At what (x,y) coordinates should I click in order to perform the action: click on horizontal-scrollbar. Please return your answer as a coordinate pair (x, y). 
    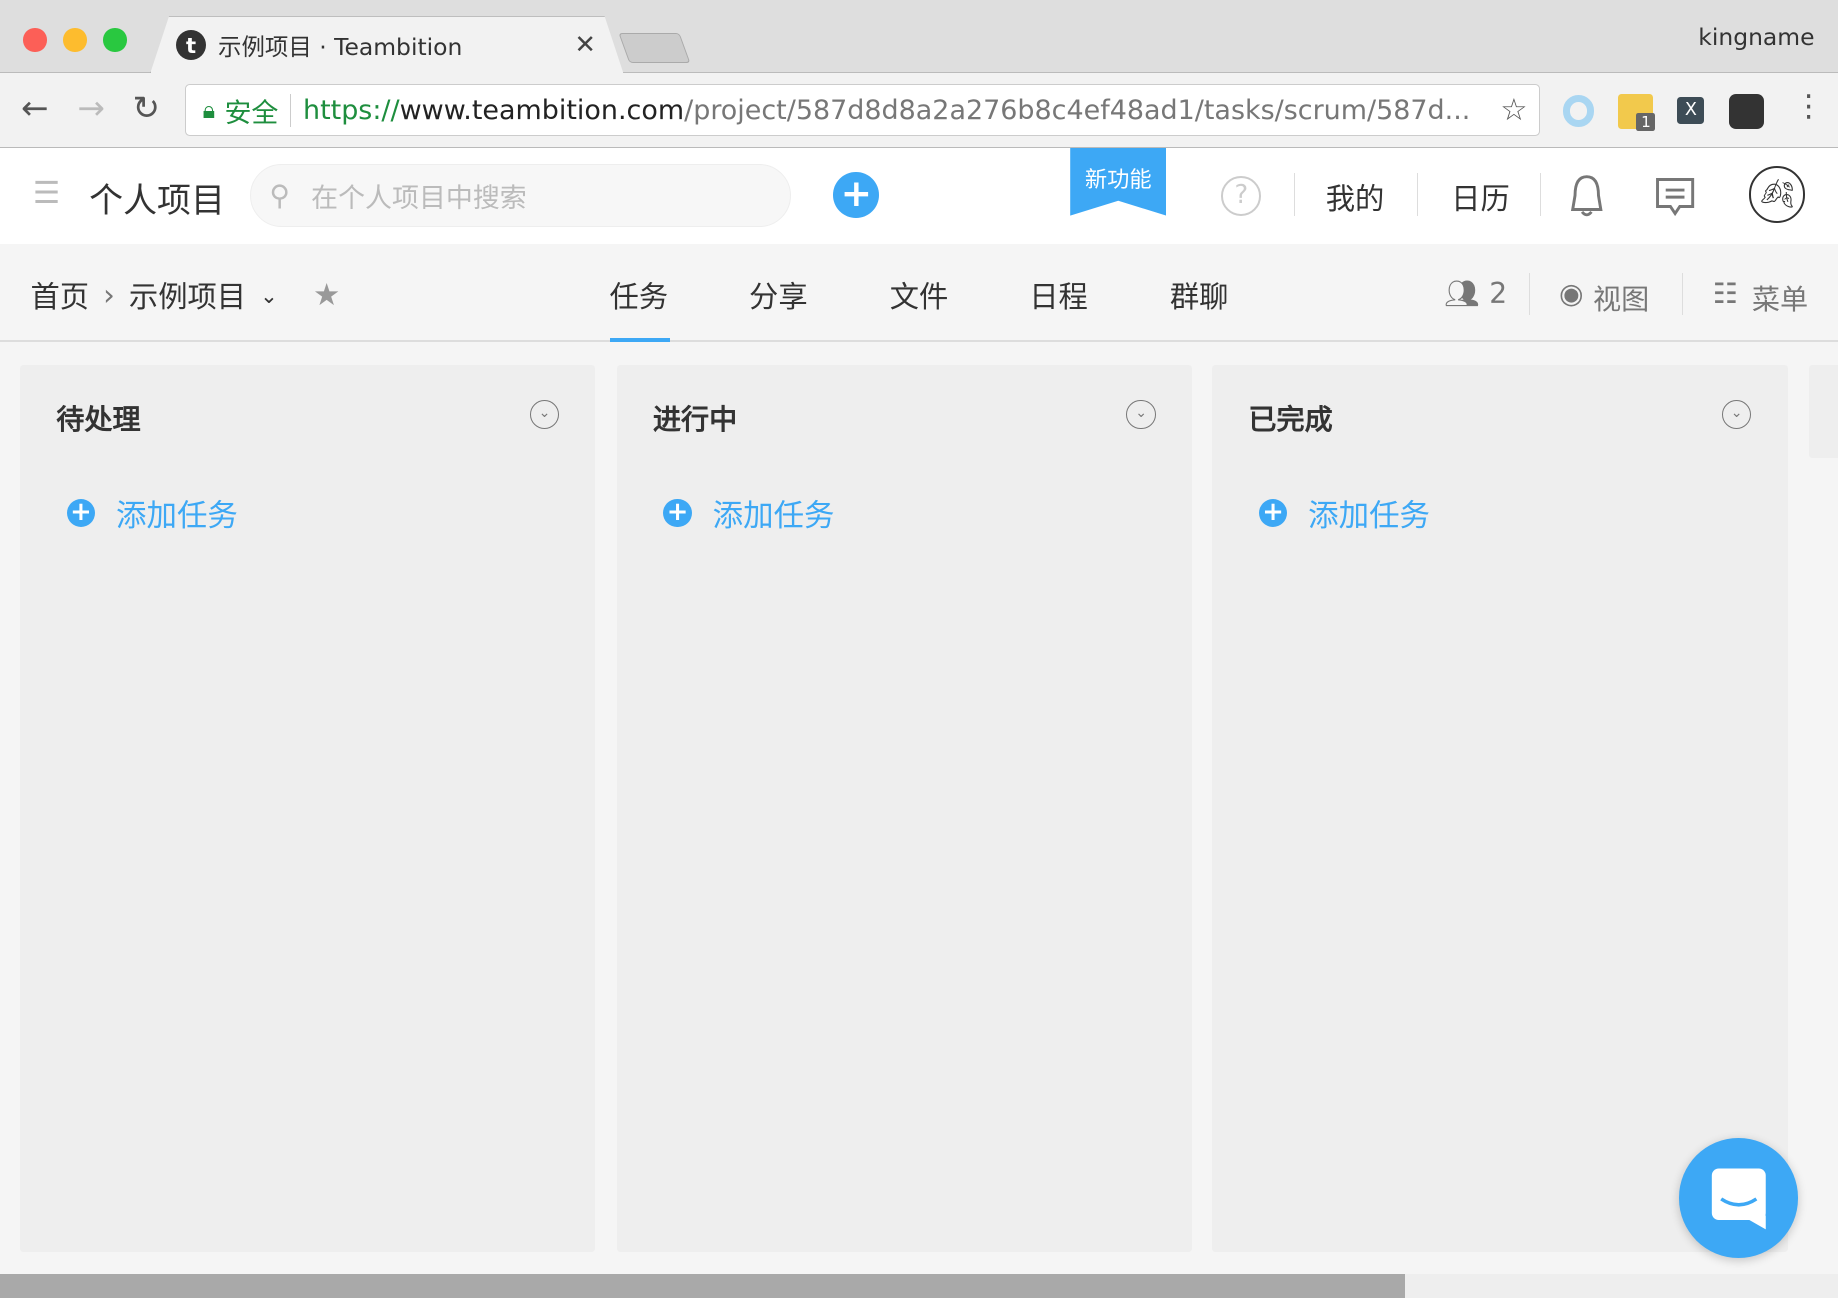
    Looking at the image, I should click on (919, 1286).